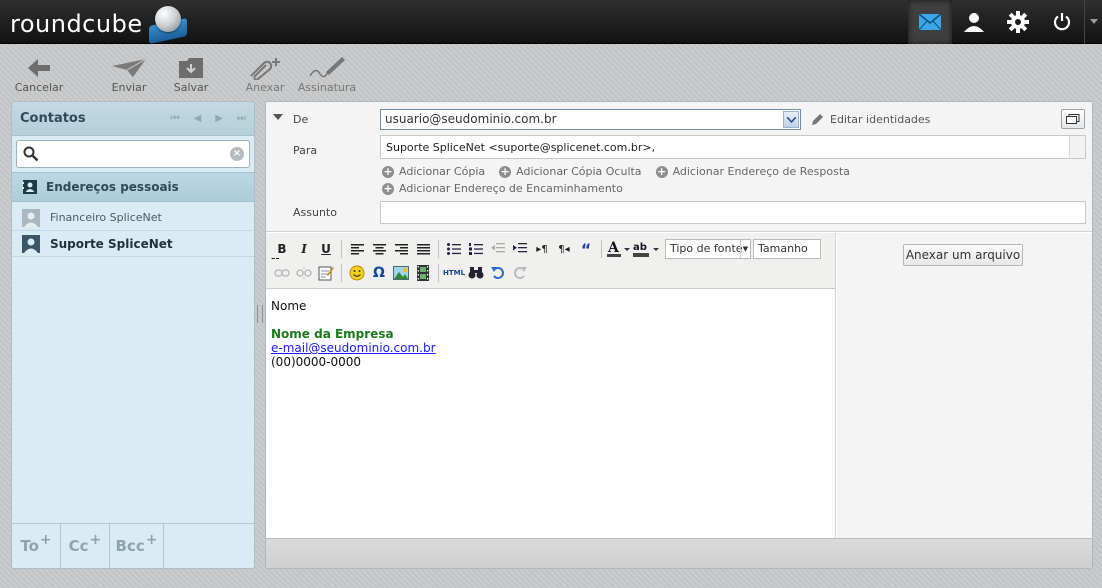 This screenshot has height=588, width=1102. Describe the element at coordinates (1077, 147) in the screenshot. I see `to-scroll` at that location.